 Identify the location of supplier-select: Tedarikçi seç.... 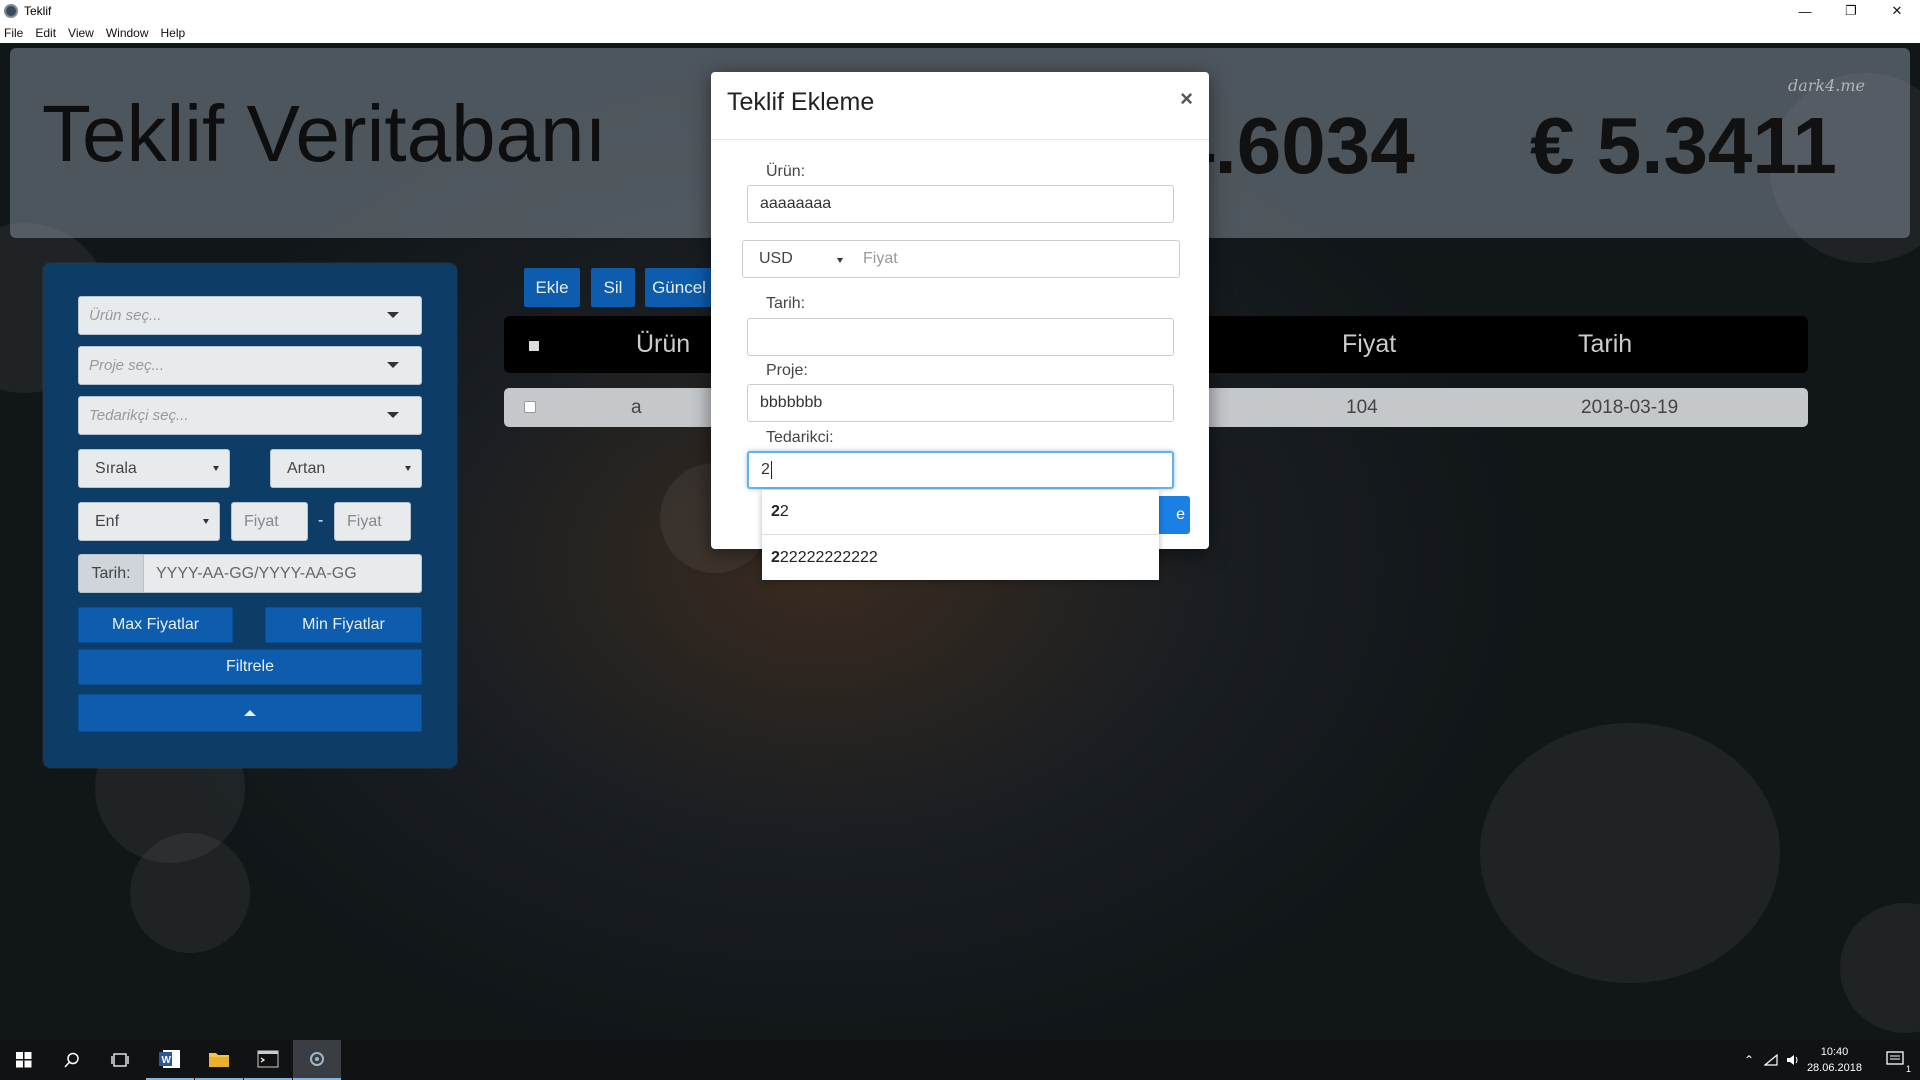
(250, 415).